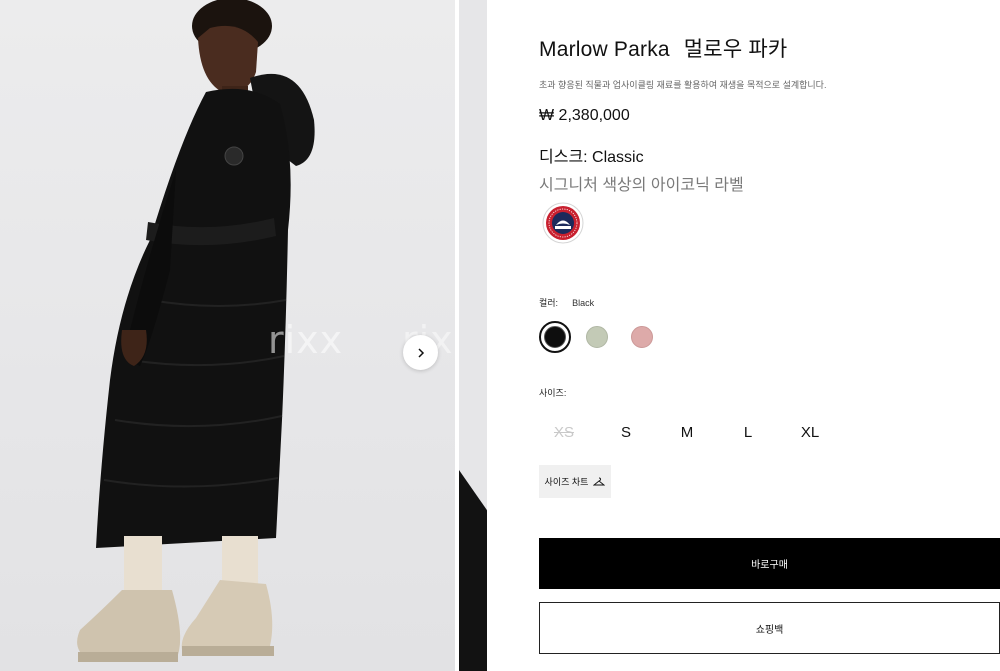 The height and width of the screenshot is (671, 1000). I want to click on size-option-xl: XL, so click(810, 432).